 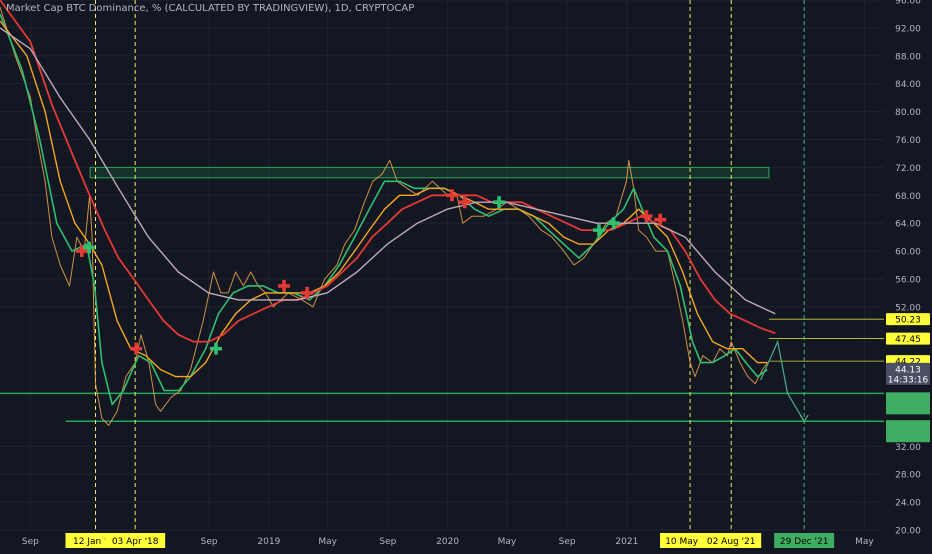 I want to click on x-tick-label: 2020, so click(x=447, y=542).